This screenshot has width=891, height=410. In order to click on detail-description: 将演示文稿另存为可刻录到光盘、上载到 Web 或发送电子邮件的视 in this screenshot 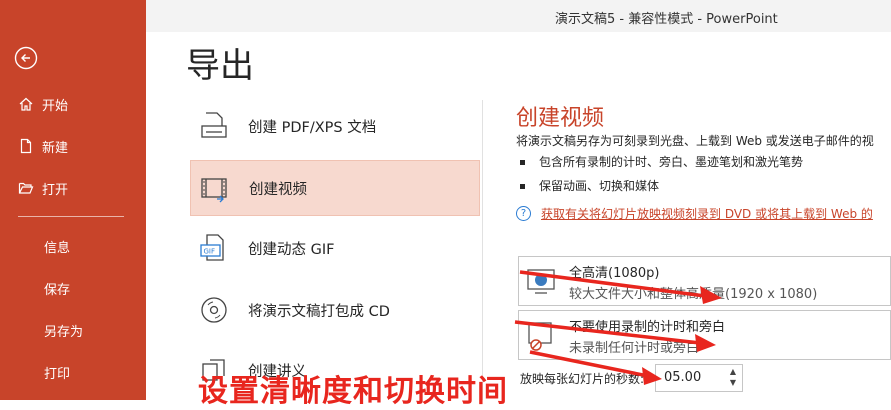, I will do `click(695, 141)`.